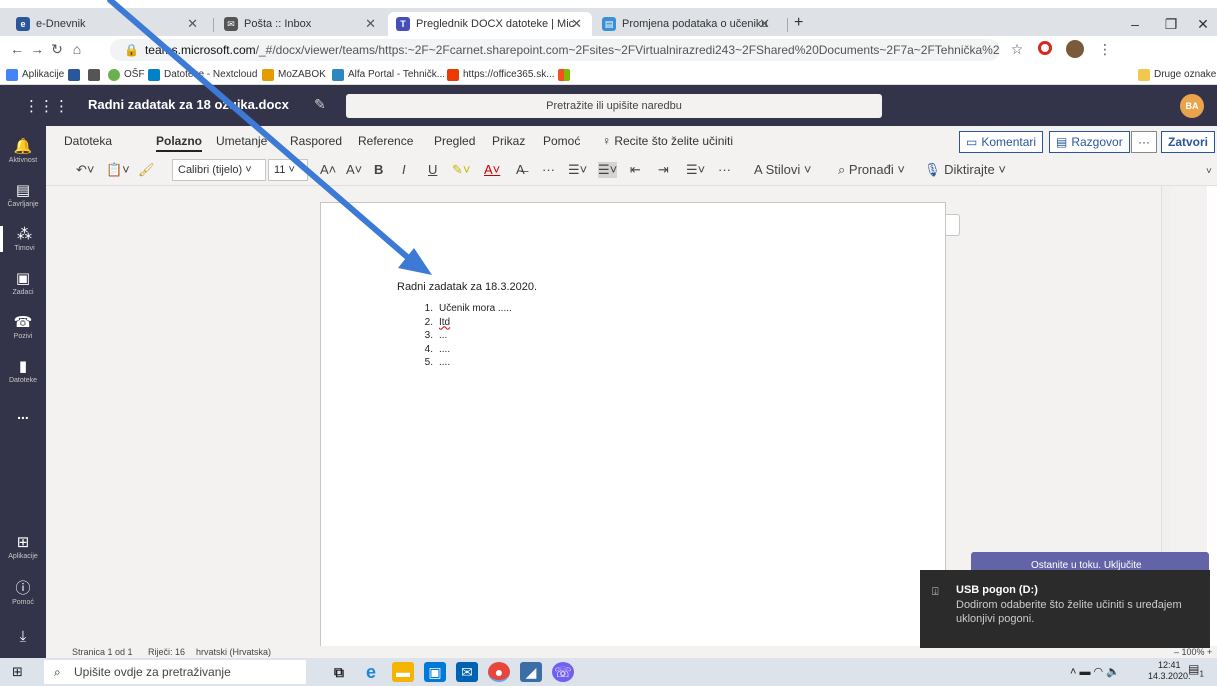  I want to click on app-launcher-icon: ⋮⋮⋮, so click(46, 106).